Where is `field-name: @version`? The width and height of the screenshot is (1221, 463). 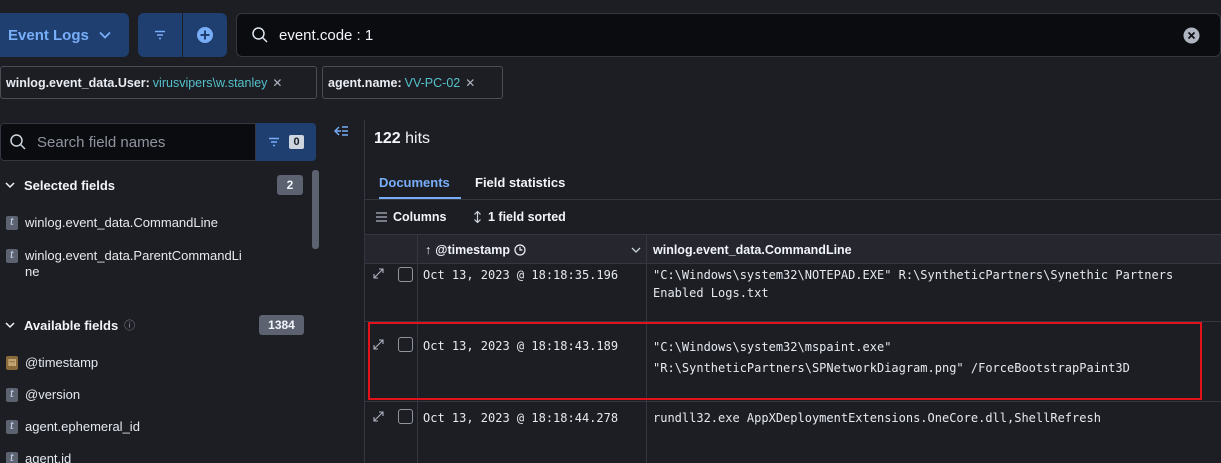 field-name: @version is located at coordinates (53, 394).